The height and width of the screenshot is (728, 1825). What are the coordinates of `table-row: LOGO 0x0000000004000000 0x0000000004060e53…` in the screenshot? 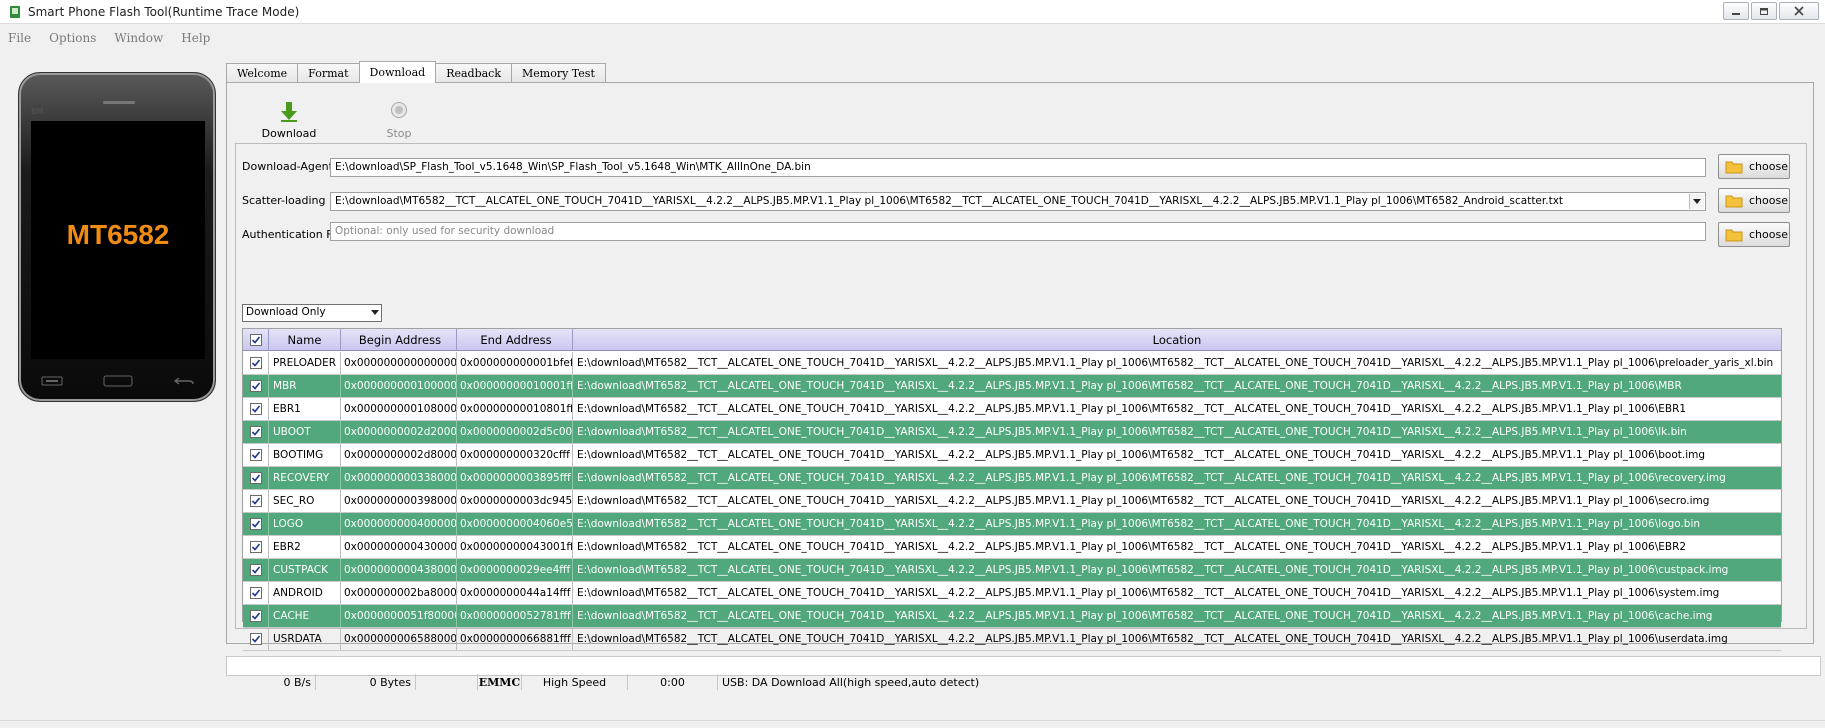 It's located at (1012, 524).